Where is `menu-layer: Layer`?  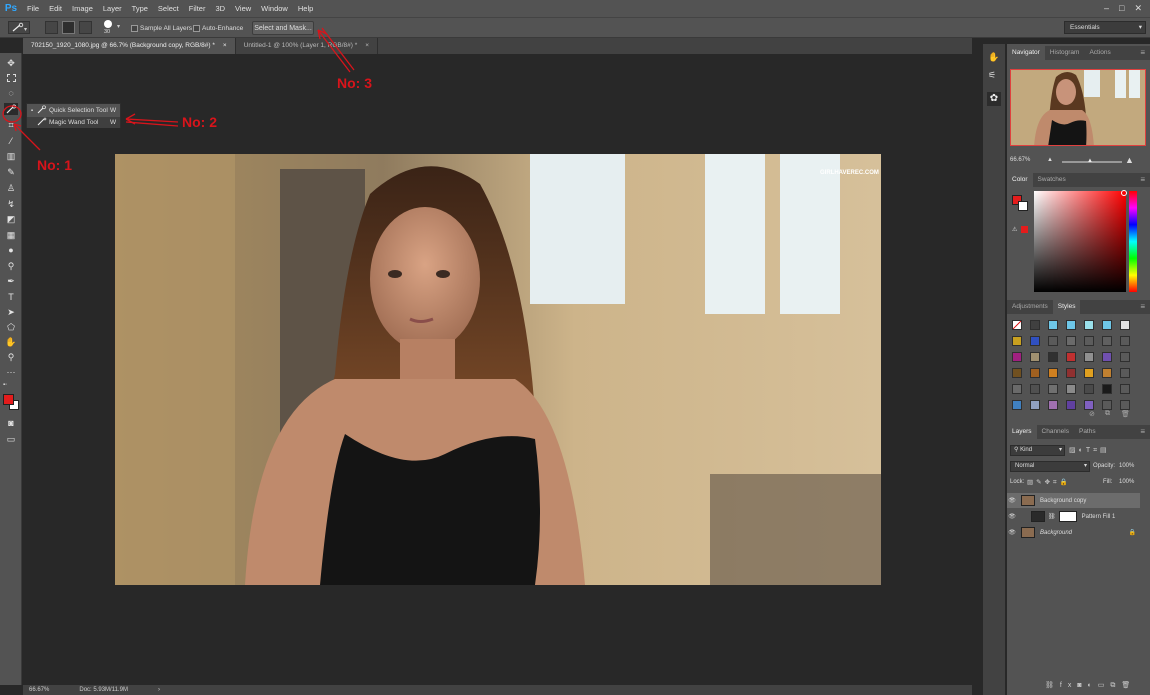 menu-layer: Layer is located at coordinates (112, 8).